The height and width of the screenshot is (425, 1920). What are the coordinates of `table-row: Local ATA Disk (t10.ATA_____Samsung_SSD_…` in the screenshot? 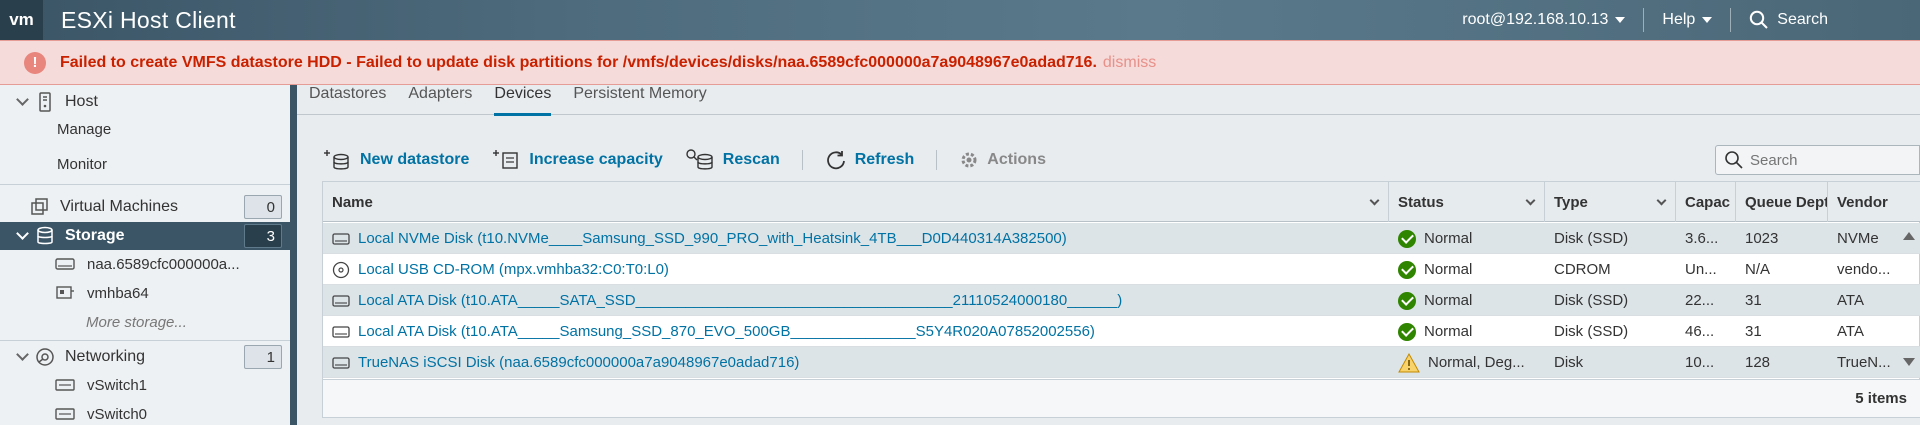 It's located at (1121, 331).